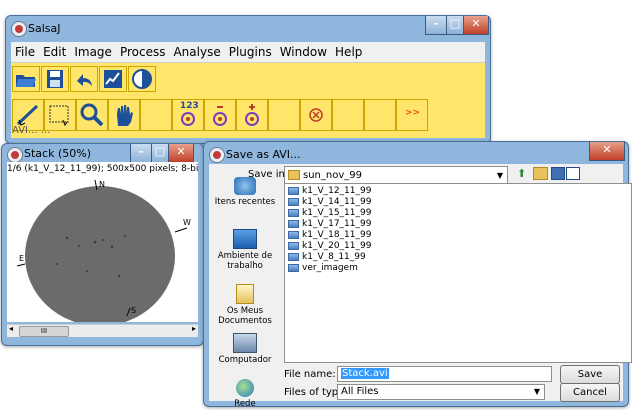 This screenshot has width=636, height=410. What do you see at coordinates (26, 79) in the screenshot?
I see `open-button` at bounding box center [26, 79].